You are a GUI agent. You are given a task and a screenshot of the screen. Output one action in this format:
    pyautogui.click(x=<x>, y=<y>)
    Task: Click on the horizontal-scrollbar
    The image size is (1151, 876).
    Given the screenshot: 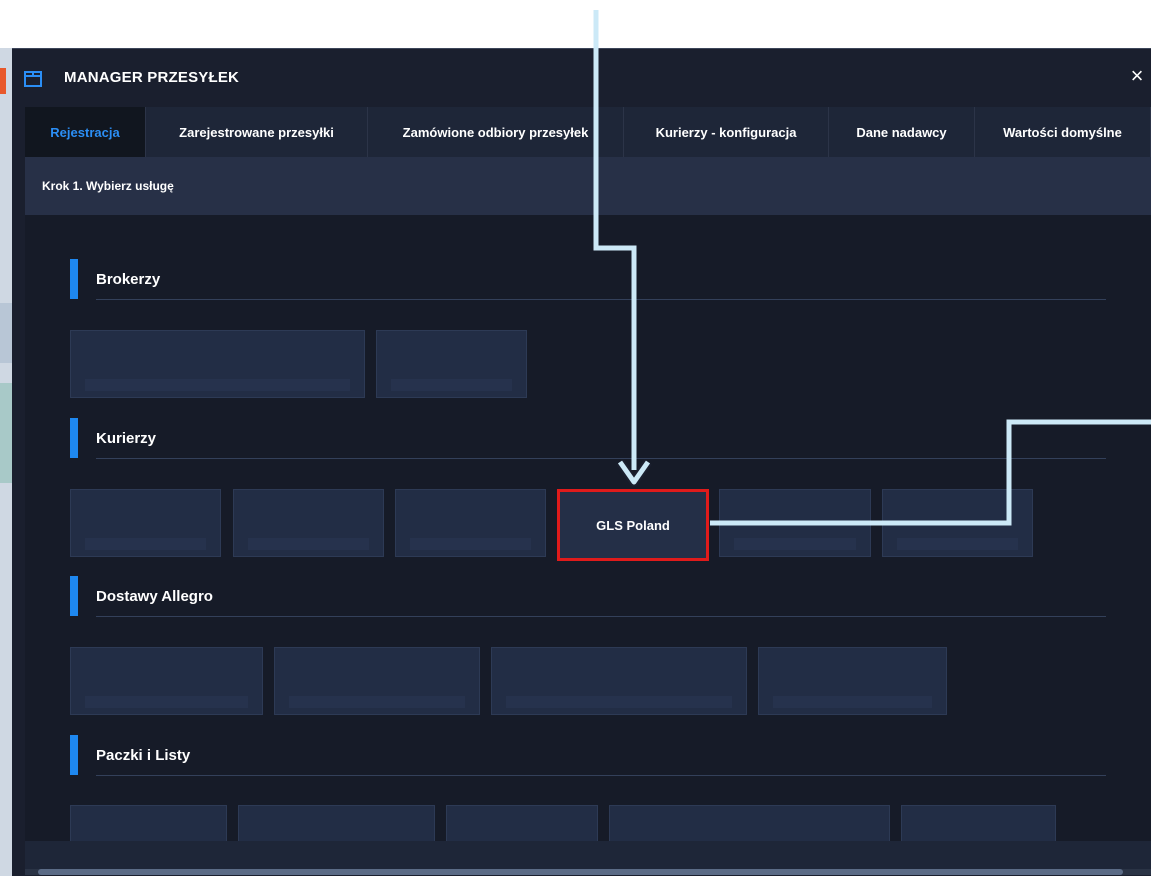 What is the action you would take?
    pyautogui.click(x=588, y=872)
    